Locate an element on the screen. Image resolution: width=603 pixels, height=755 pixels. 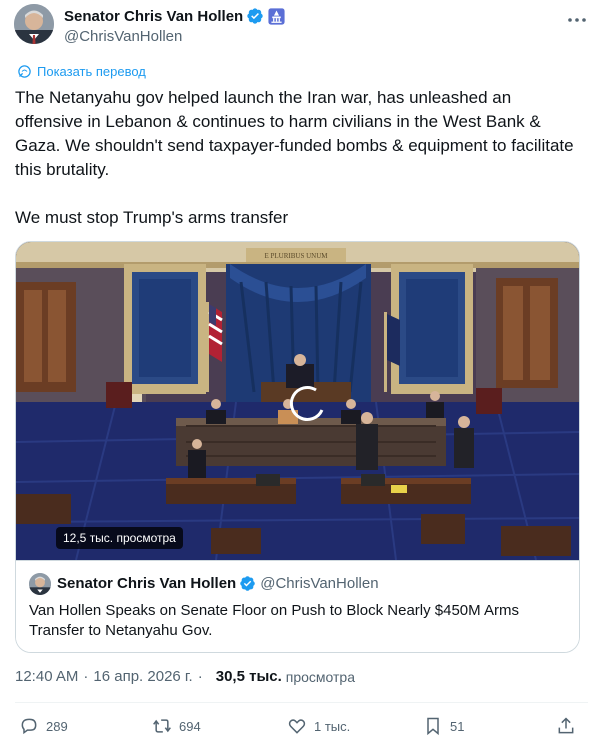
repost-icon is located at coordinates (162, 726).